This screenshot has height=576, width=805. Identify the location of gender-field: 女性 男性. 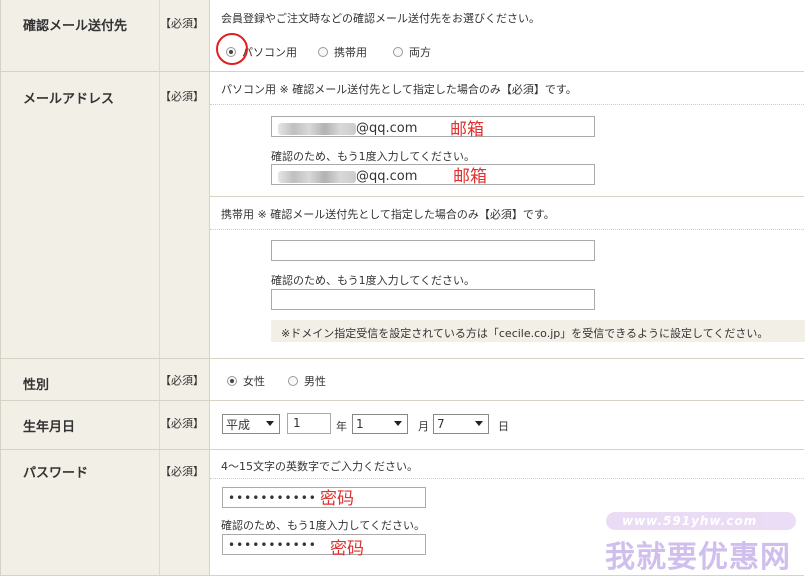
(507, 379).